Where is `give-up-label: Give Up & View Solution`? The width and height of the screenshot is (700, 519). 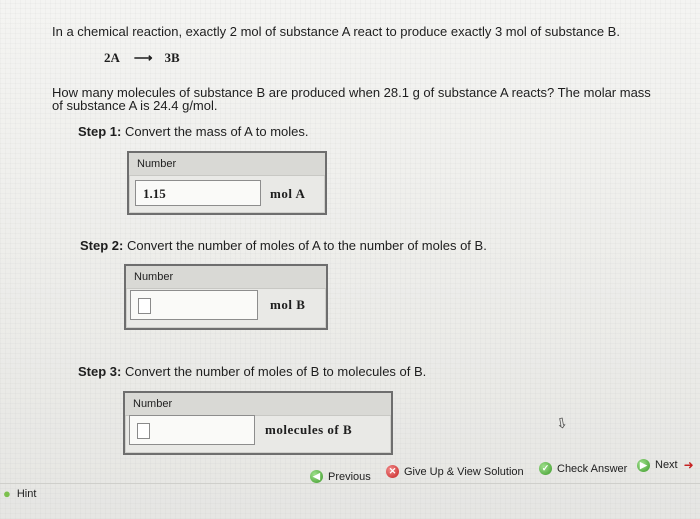 give-up-label: Give Up & View Solution is located at coordinates (464, 471).